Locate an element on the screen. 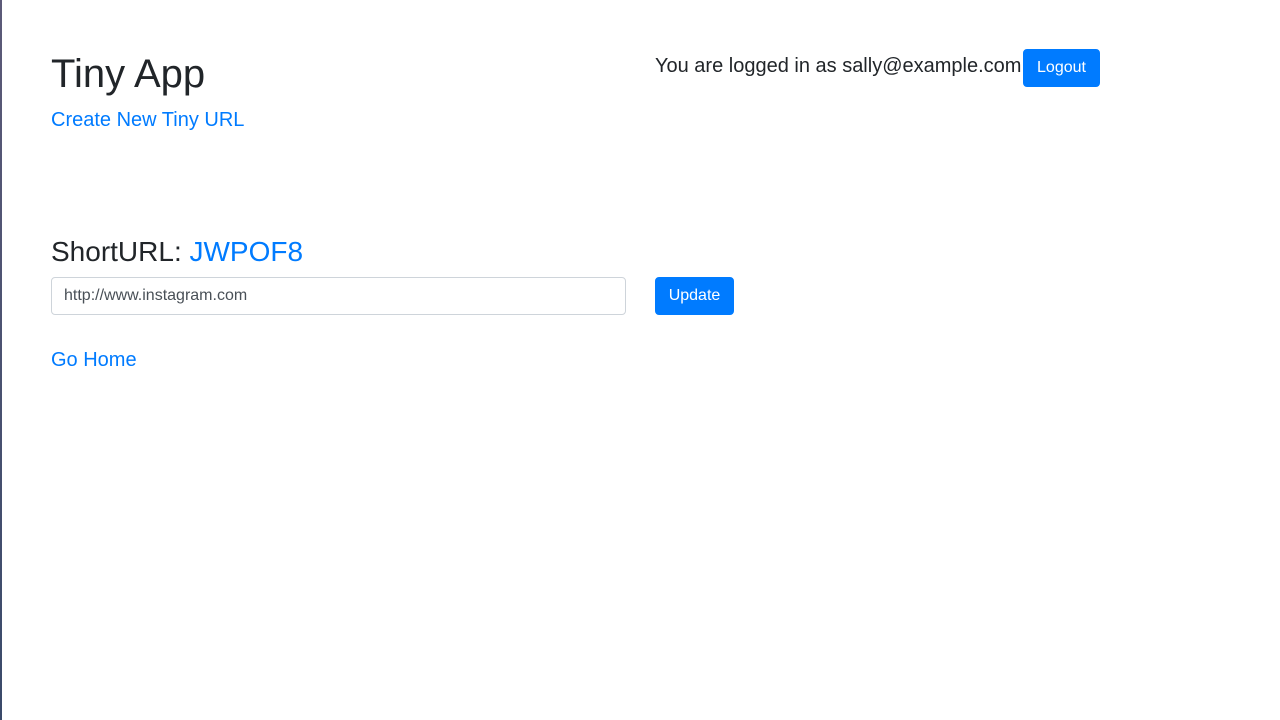 Image resolution: width=1280 pixels, height=720 pixels. short-url-label: ShortURL: is located at coordinates (116, 251).